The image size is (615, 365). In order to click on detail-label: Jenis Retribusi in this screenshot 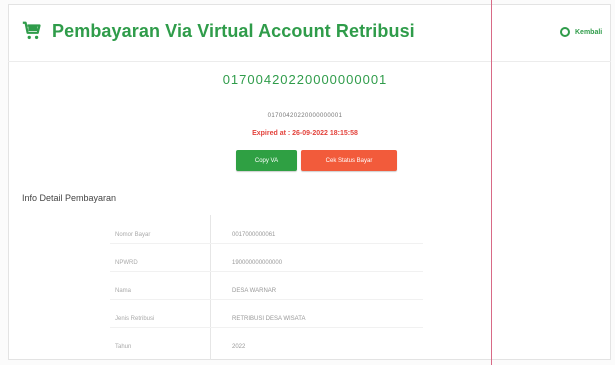, I will do `click(135, 319)`.